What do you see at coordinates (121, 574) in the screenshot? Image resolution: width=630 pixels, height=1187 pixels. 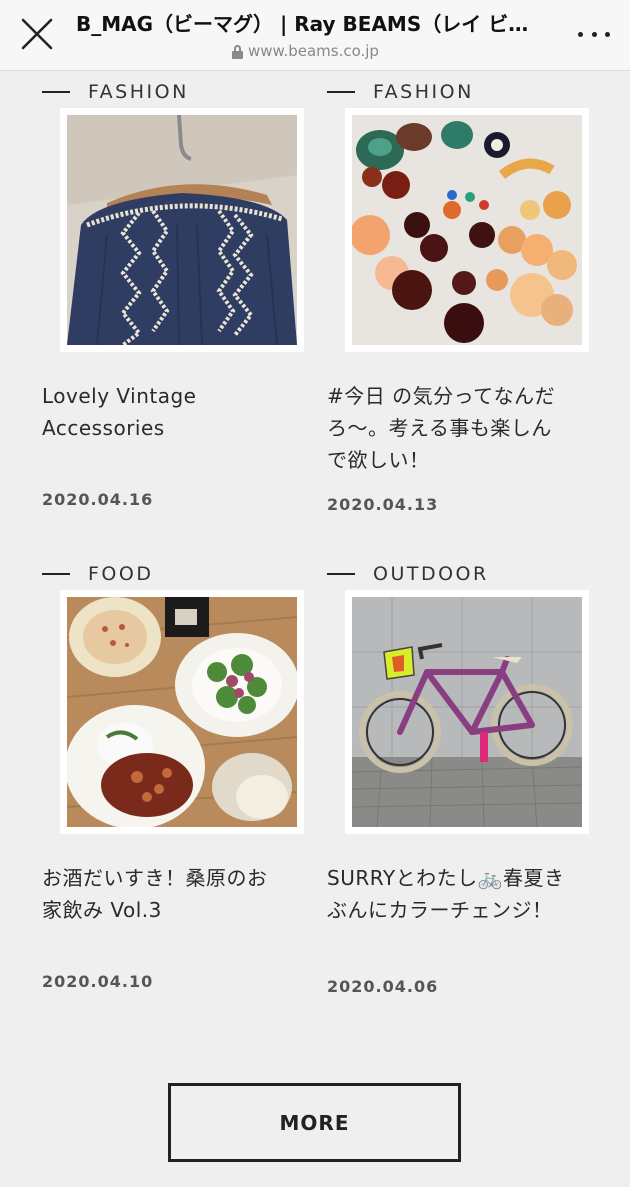 I see `category-text: FOOD` at bounding box center [121, 574].